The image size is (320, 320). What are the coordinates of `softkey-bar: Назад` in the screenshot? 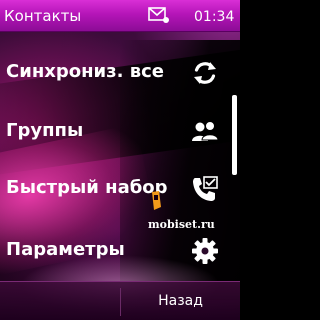 It's located at (120, 300).